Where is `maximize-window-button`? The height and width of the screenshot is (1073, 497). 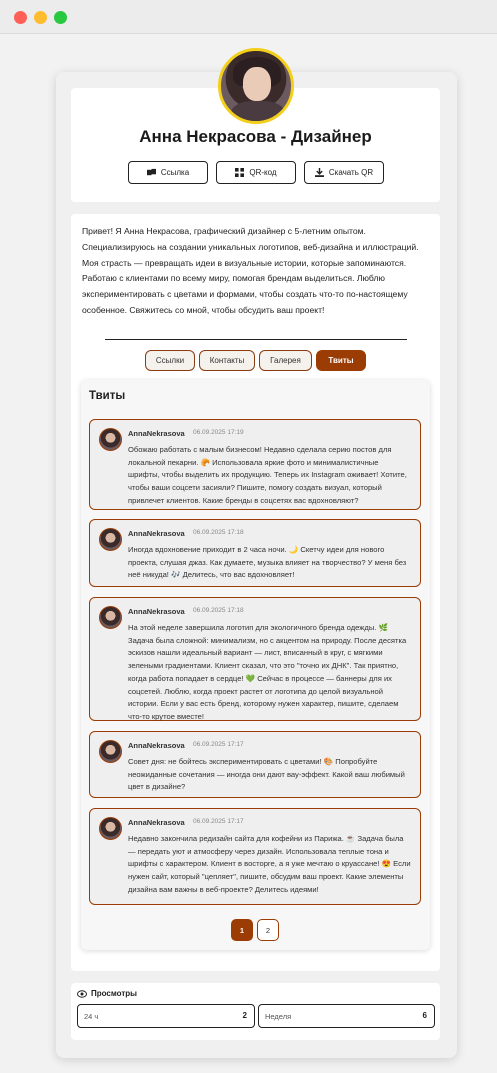 maximize-window-button is located at coordinates (60, 17).